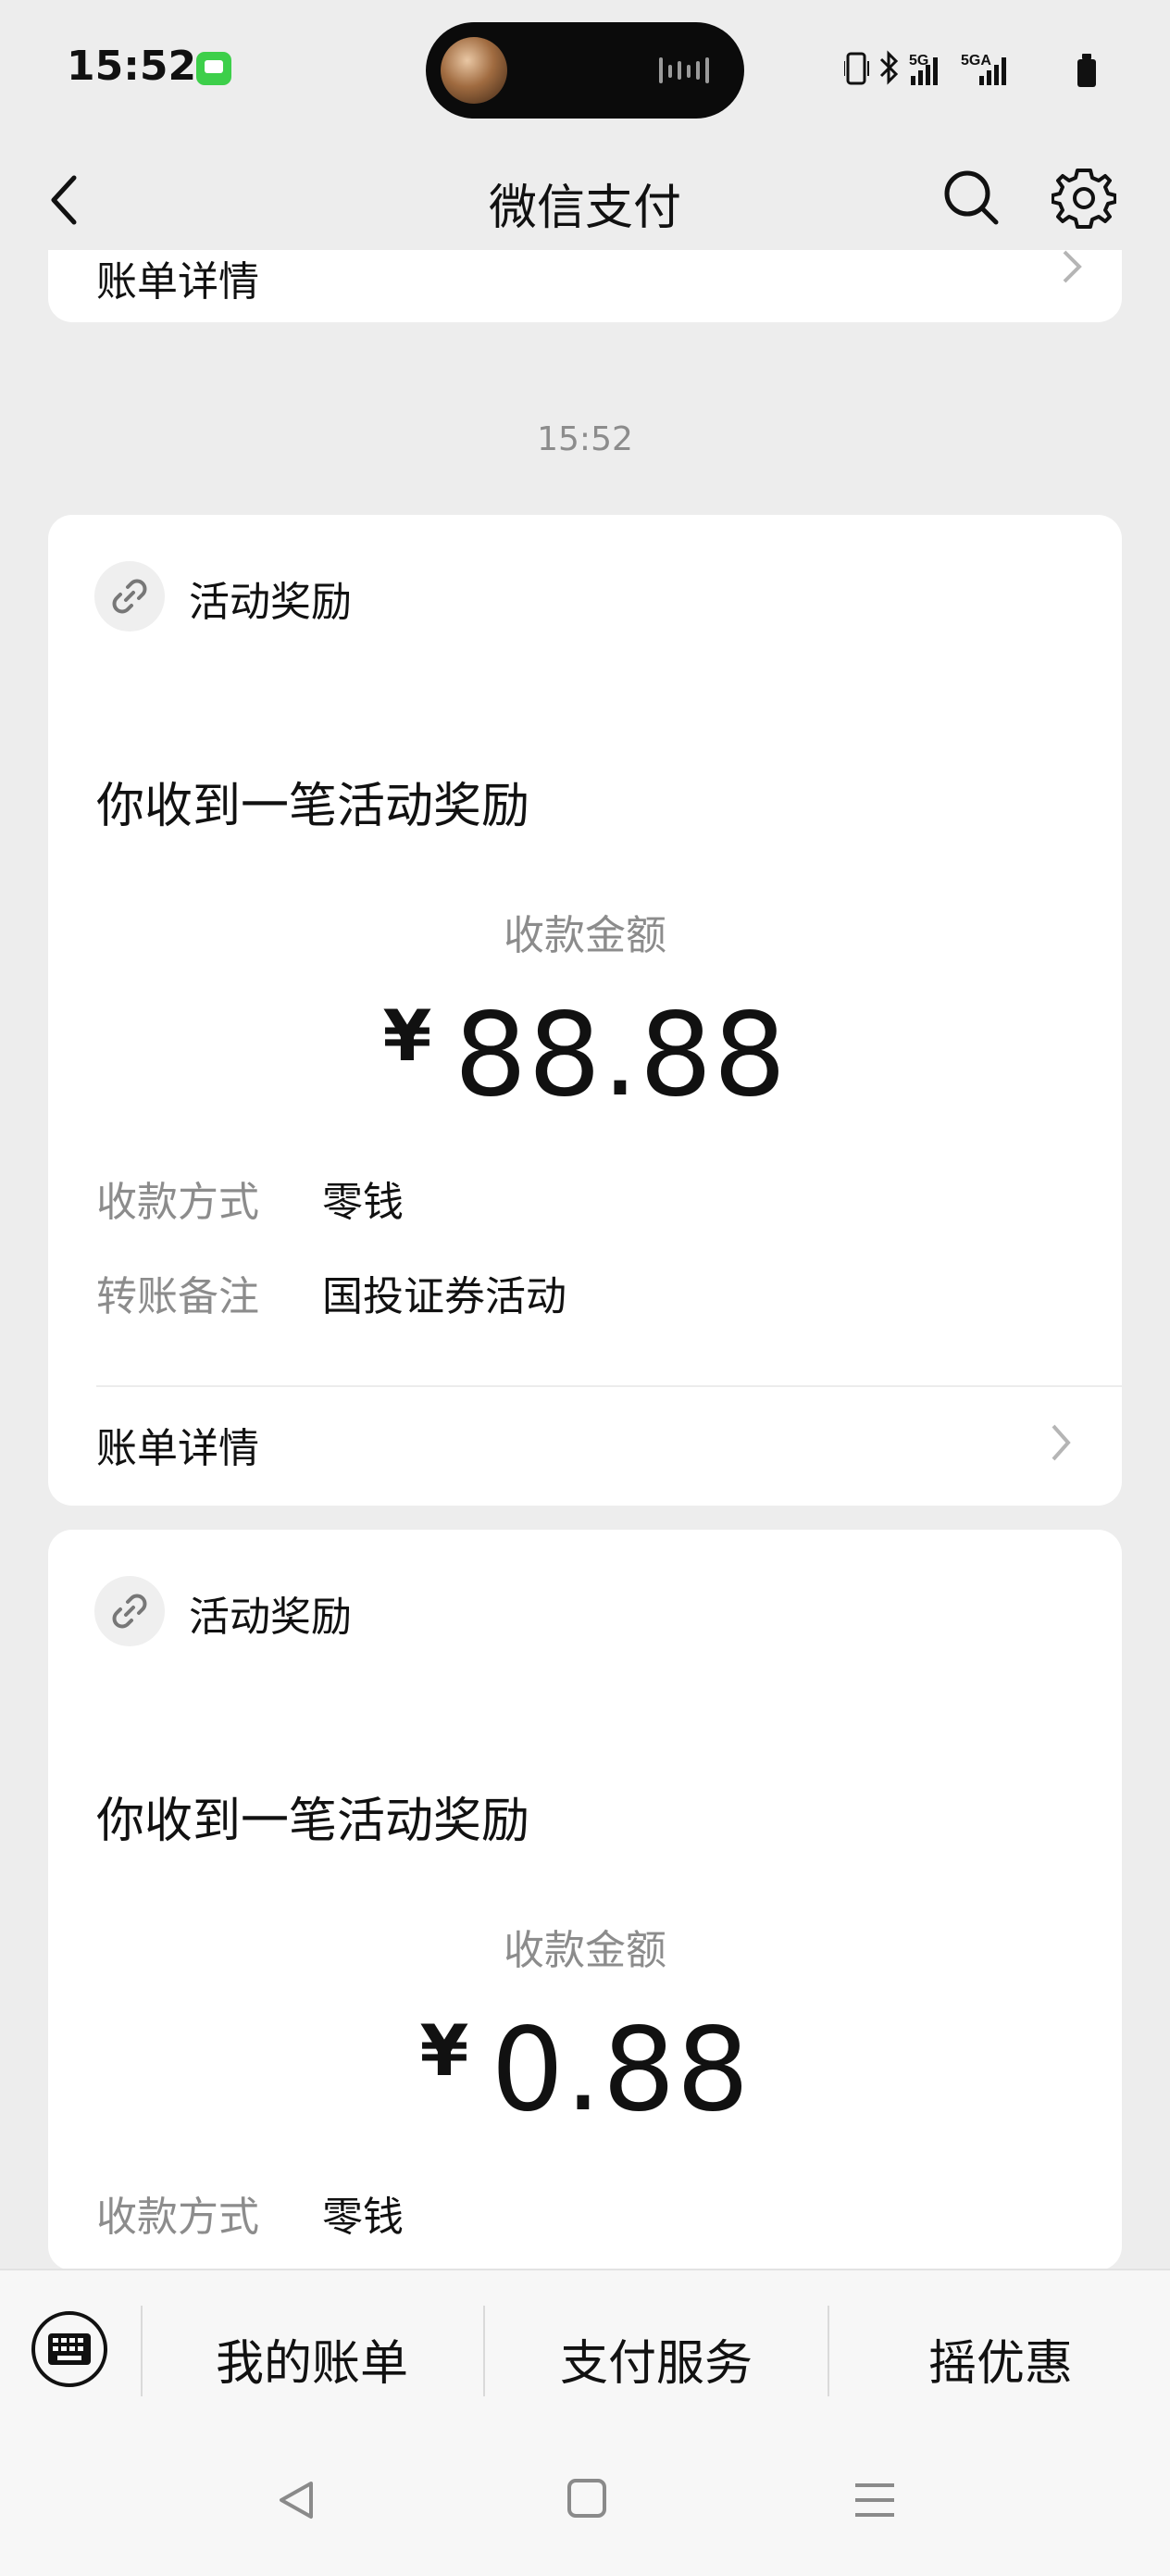 Image resolution: width=1170 pixels, height=2576 pixels. What do you see at coordinates (621, 2071) in the screenshot?
I see `amount-value: 0.88` at bounding box center [621, 2071].